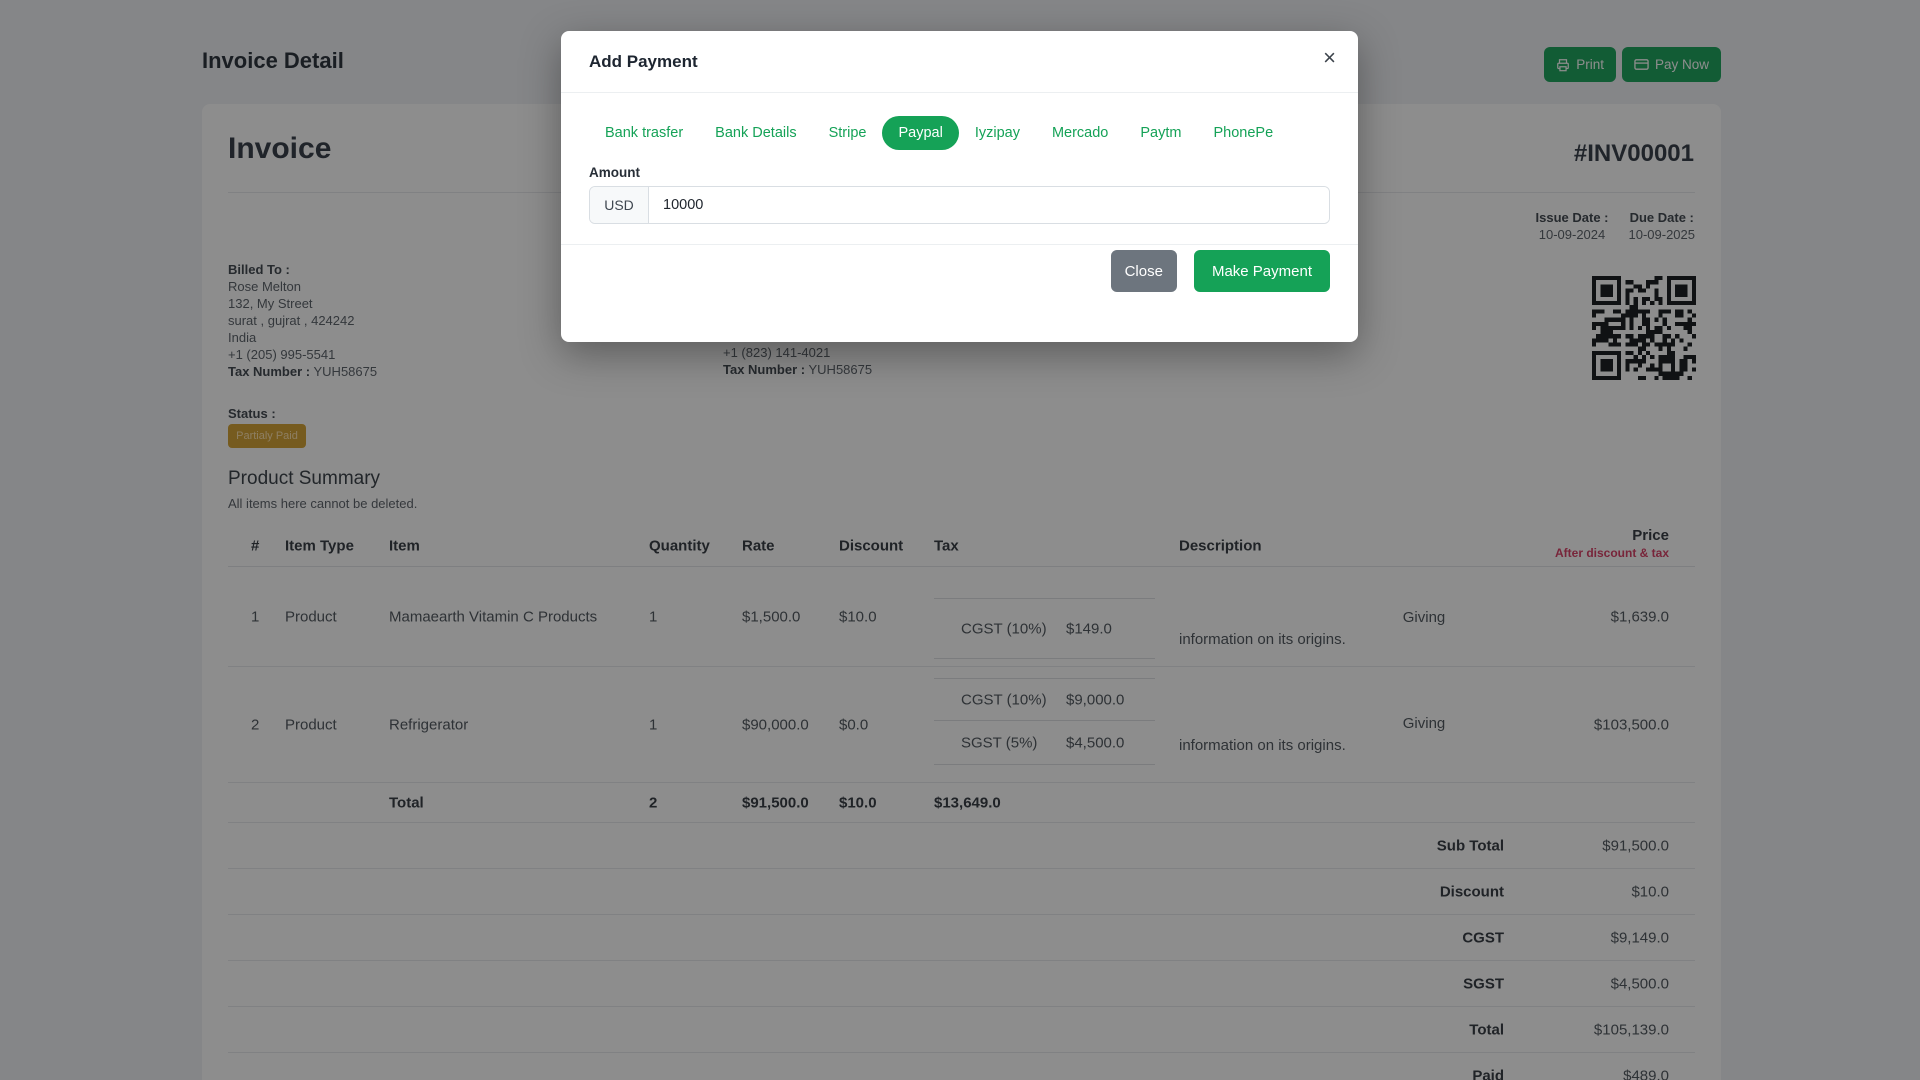 The height and width of the screenshot is (1080, 1920). Describe the element at coordinates (848, 133) in the screenshot. I see `tab-stripe: Stripe` at that location.